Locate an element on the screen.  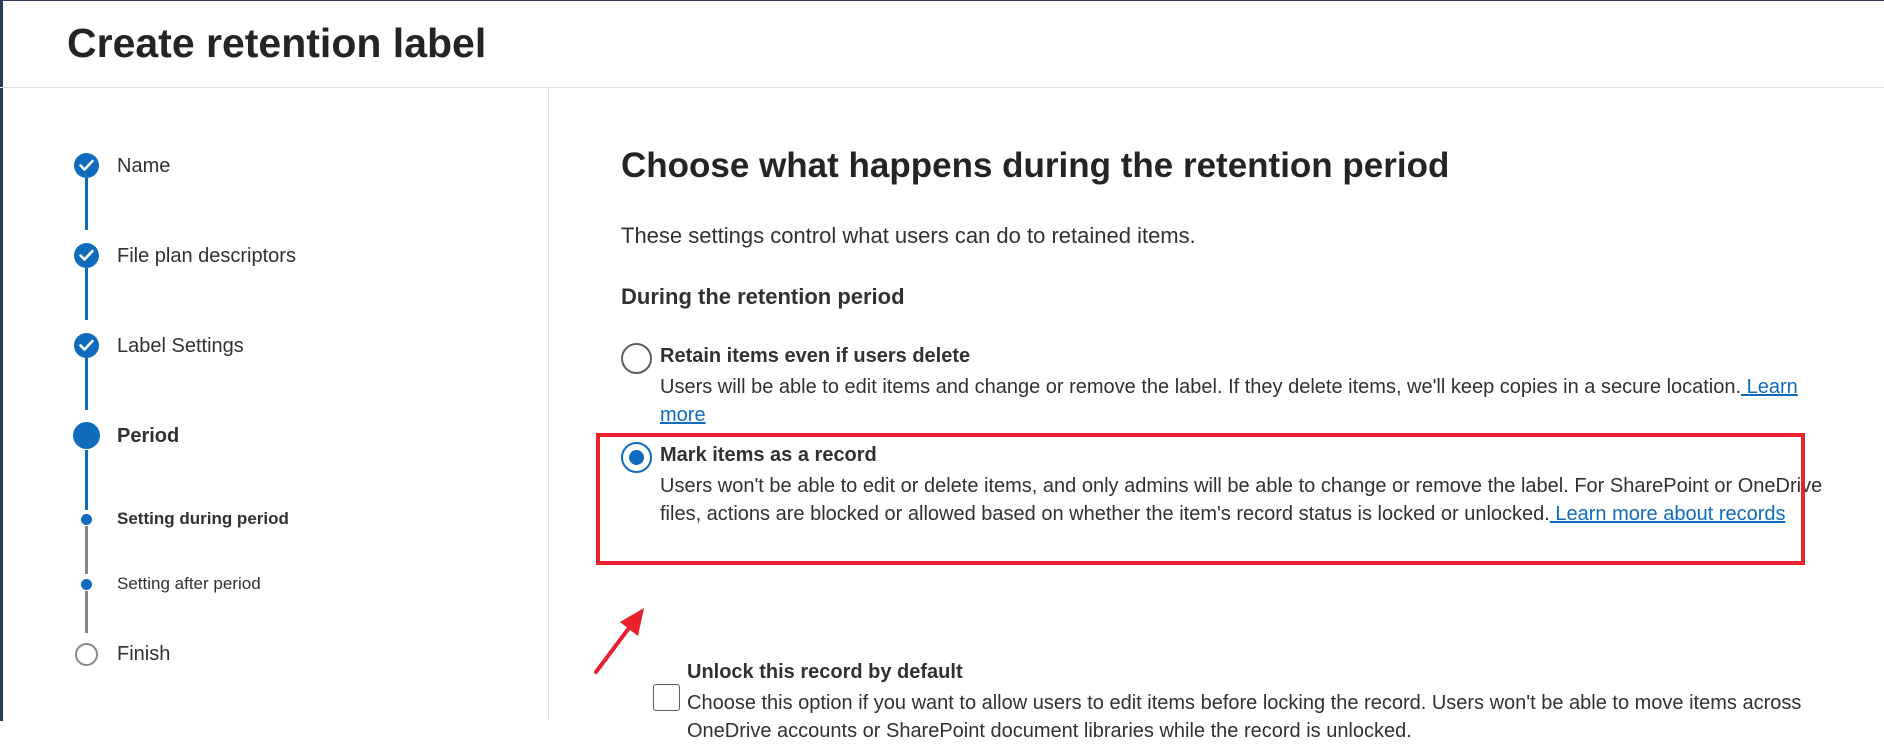
highlight-annotation-box is located at coordinates (1200, 499).